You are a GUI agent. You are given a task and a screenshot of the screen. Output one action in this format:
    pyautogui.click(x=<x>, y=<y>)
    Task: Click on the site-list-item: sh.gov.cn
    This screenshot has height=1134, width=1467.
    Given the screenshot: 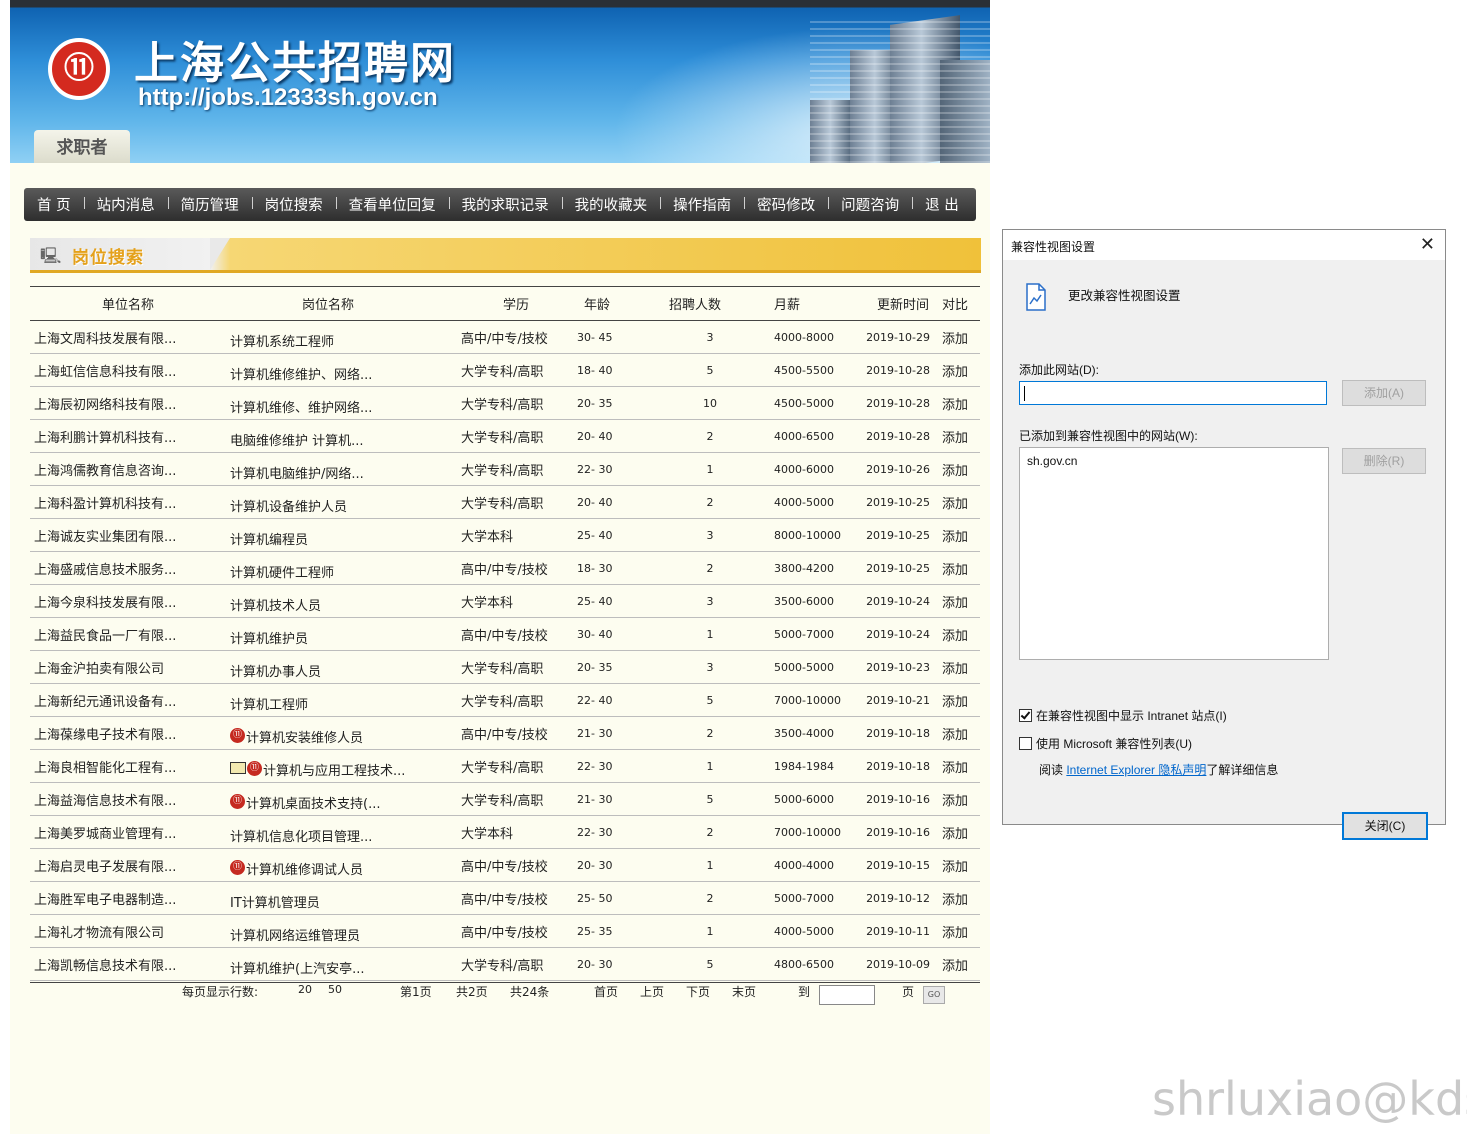 What is the action you would take?
    pyautogui.click(x=1052, y=461)
    